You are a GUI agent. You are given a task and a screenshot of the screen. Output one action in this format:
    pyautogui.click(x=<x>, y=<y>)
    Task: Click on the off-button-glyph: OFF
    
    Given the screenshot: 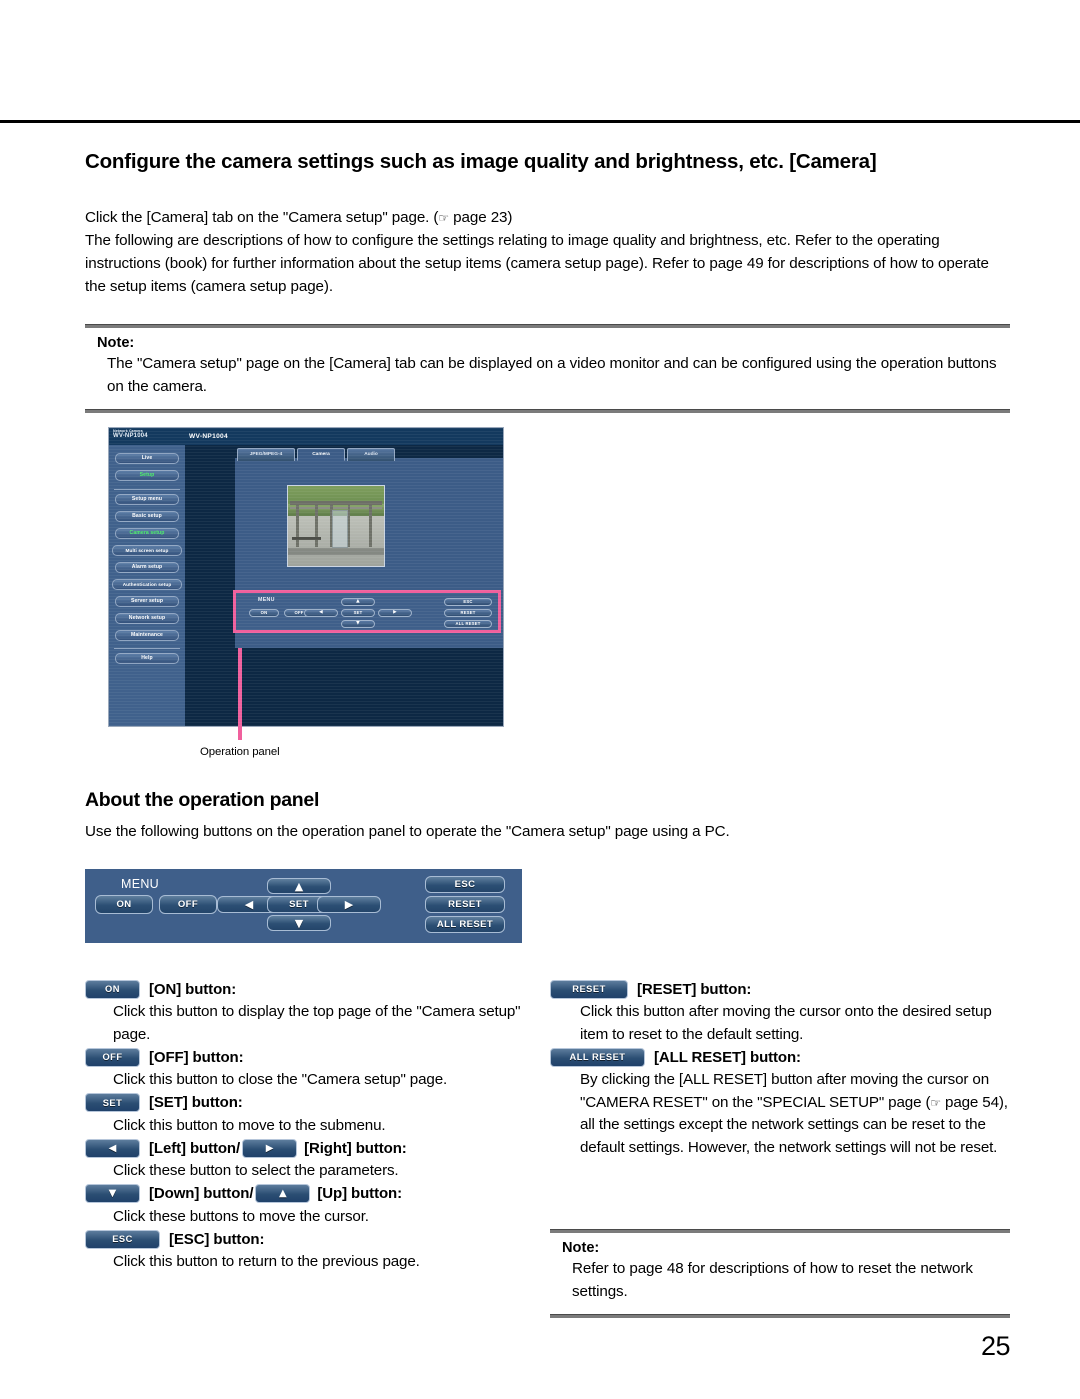 What is the action you would take?
    pyautogui.click(x=112, y=1057)
    